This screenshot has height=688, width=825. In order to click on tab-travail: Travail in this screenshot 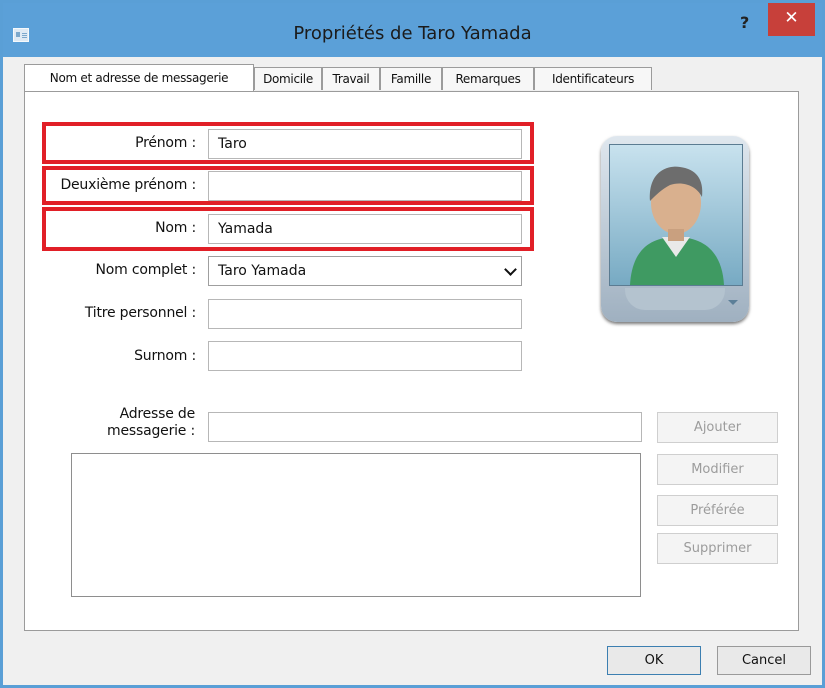, I will do `click(351, 78)`.